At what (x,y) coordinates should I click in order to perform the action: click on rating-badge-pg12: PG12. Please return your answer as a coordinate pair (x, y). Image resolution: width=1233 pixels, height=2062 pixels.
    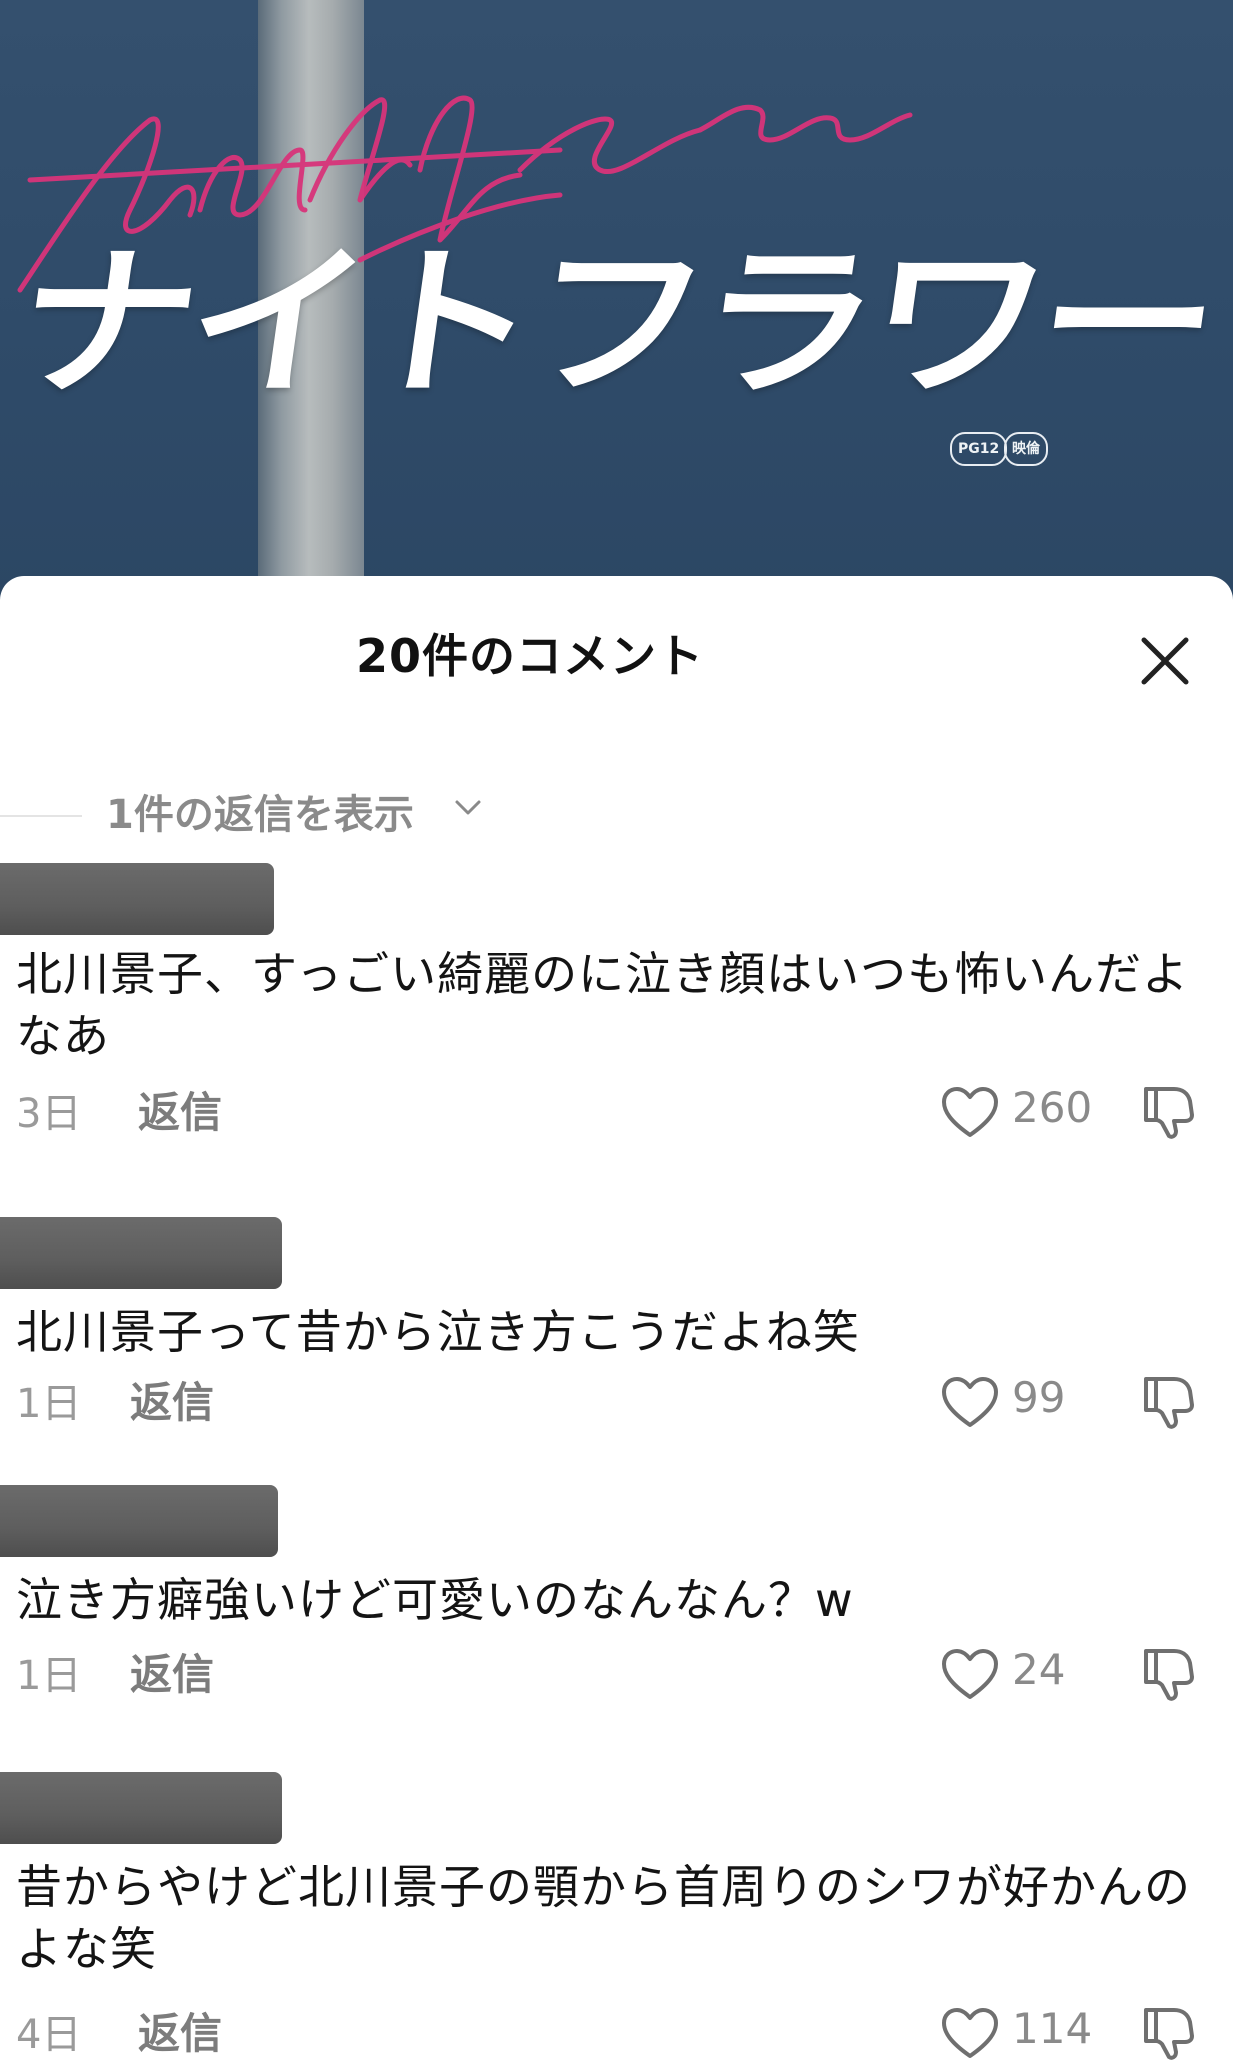
    Looking at the image, I should click on (979, 449).